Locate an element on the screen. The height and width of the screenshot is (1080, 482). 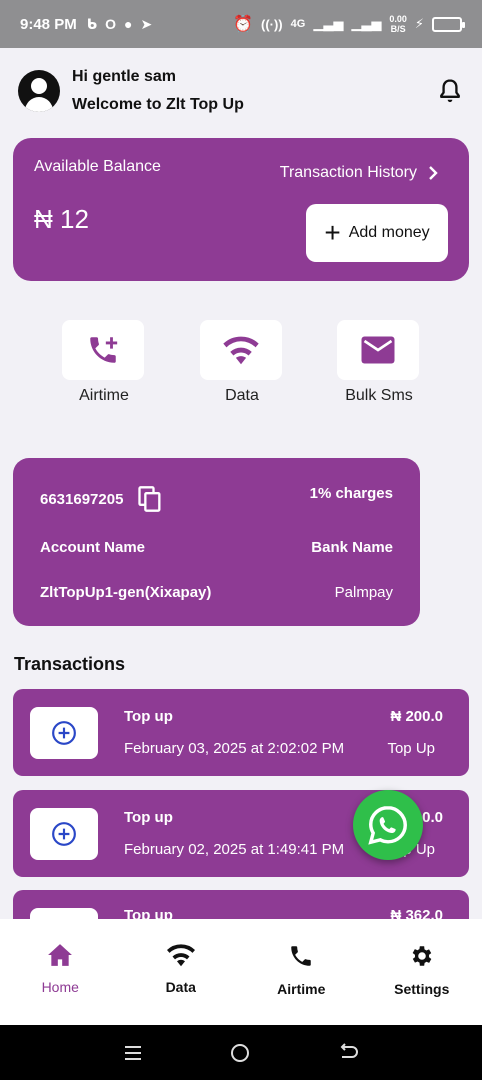
service-airtime: Airtime is located at coordinates (104, 362).